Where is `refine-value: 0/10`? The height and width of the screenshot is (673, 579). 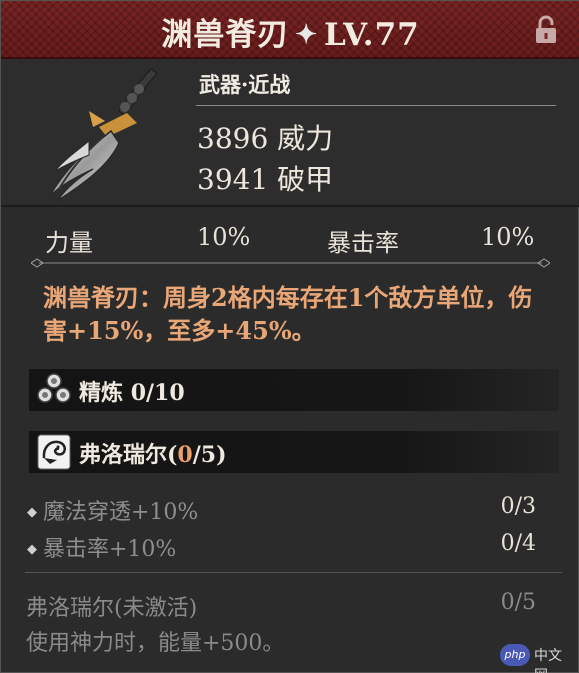 refine-value: 0/10 is located at coordinates (157, 393).